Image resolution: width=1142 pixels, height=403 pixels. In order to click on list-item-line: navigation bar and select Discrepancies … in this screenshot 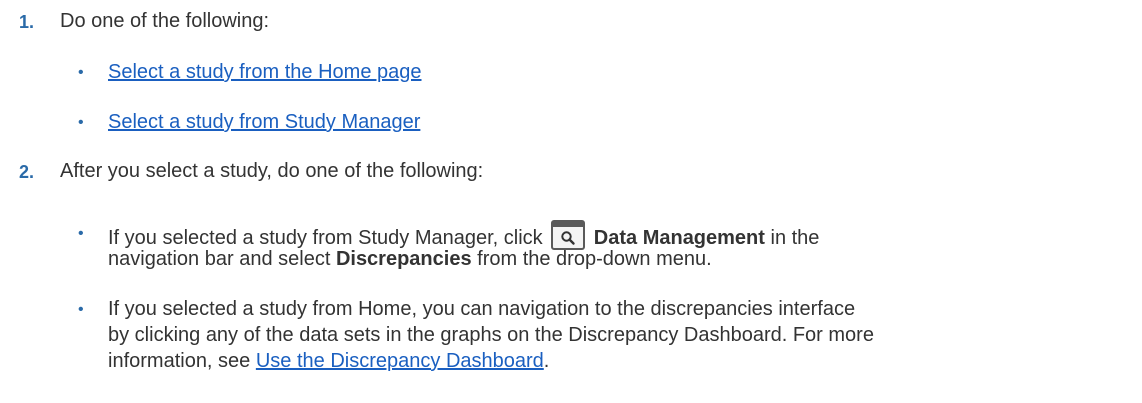, I will do `click(410, 259)`.